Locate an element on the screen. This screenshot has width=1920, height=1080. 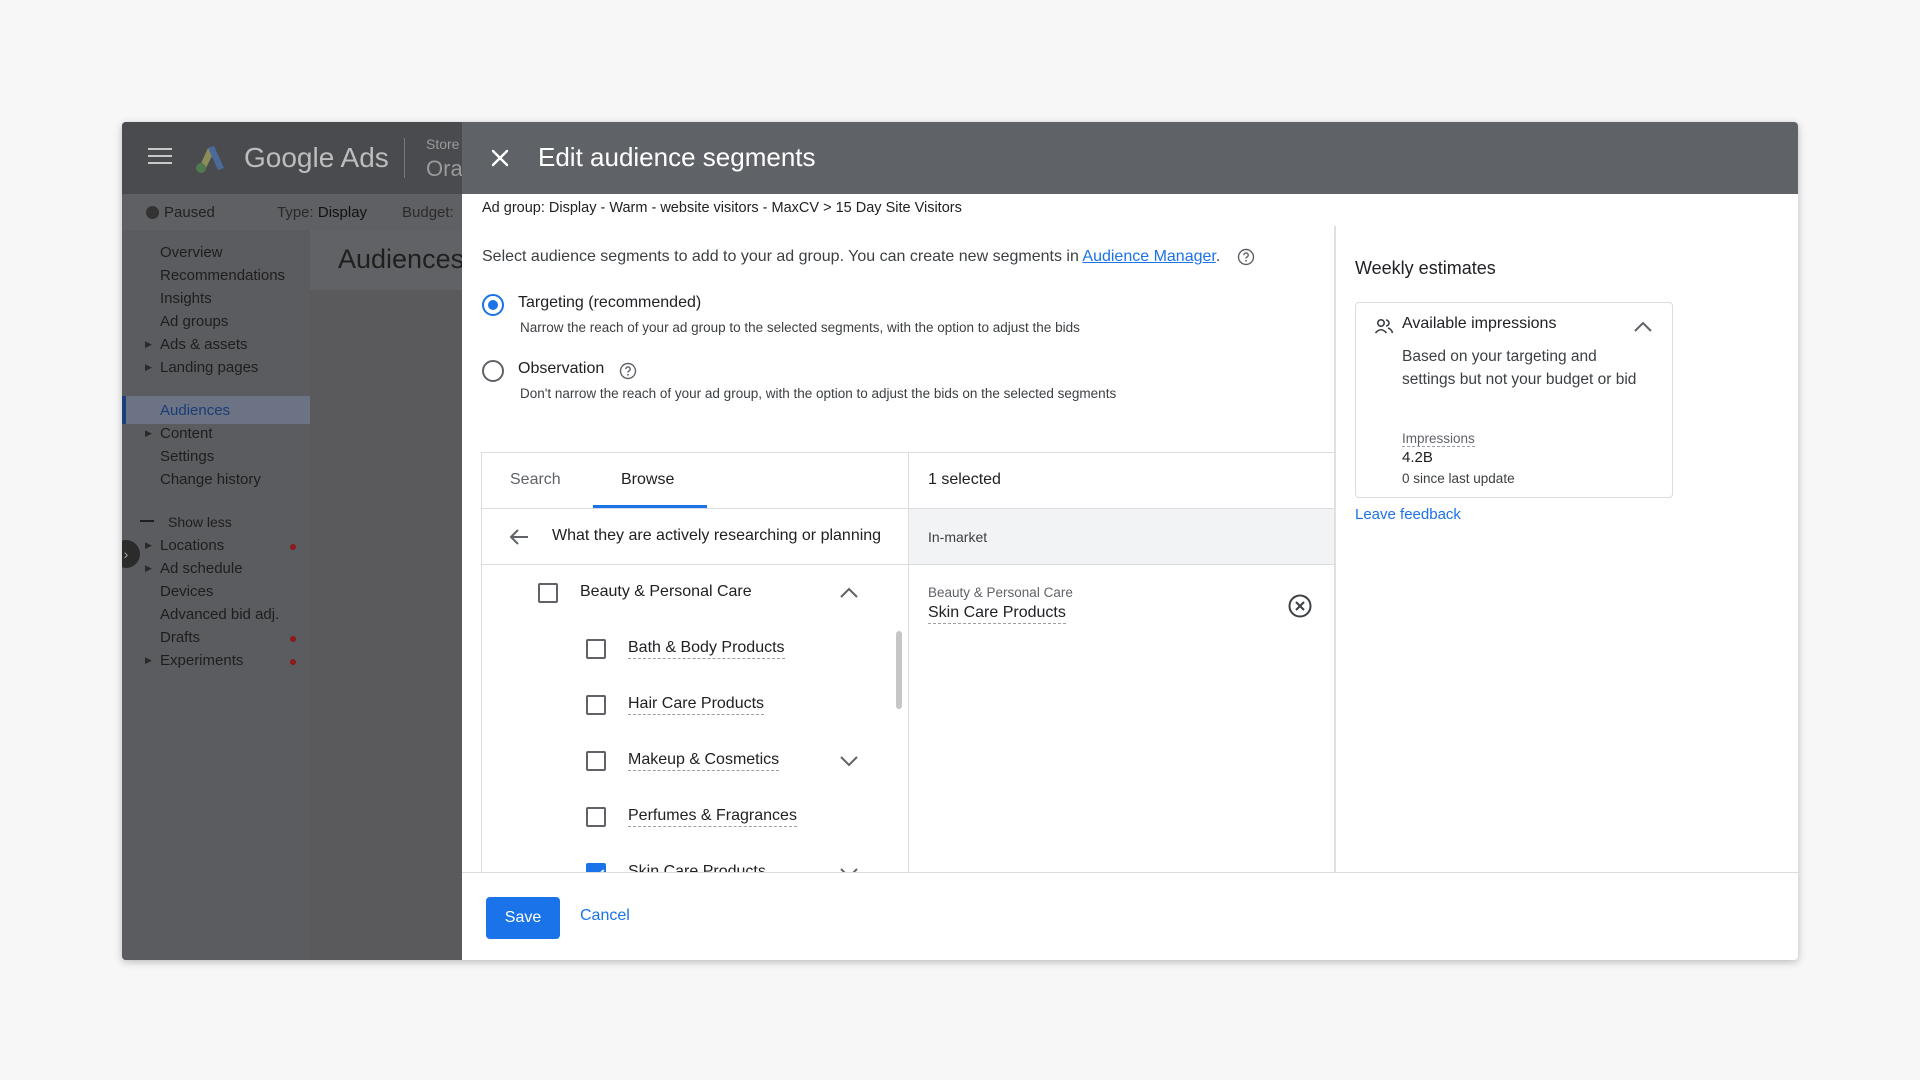
tab-search: Search is located at coordinates (535, 480).